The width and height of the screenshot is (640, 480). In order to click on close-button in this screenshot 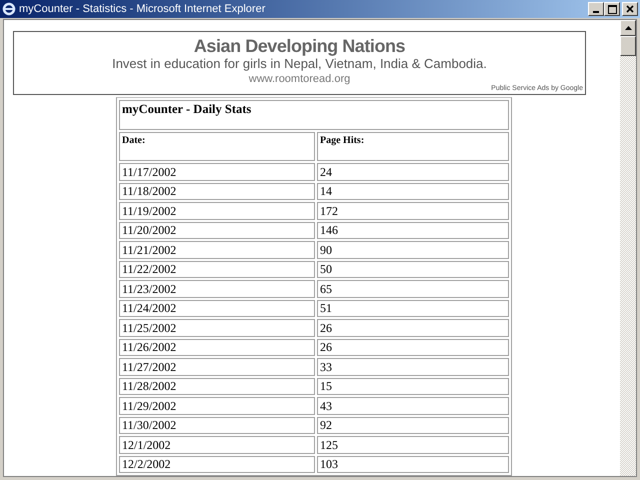, I will do `click(630, 9)`.